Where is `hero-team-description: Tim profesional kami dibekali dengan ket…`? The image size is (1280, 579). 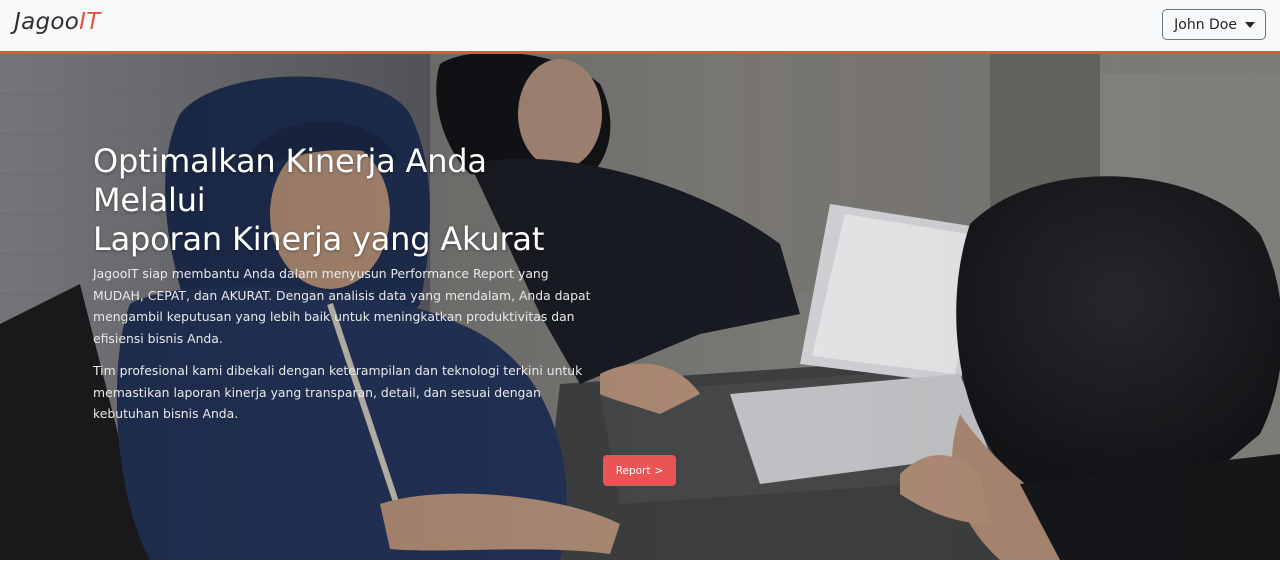 hero-team-description: Tim profesional kami dibekali dengan ket… is located at coordinates (338, 392).